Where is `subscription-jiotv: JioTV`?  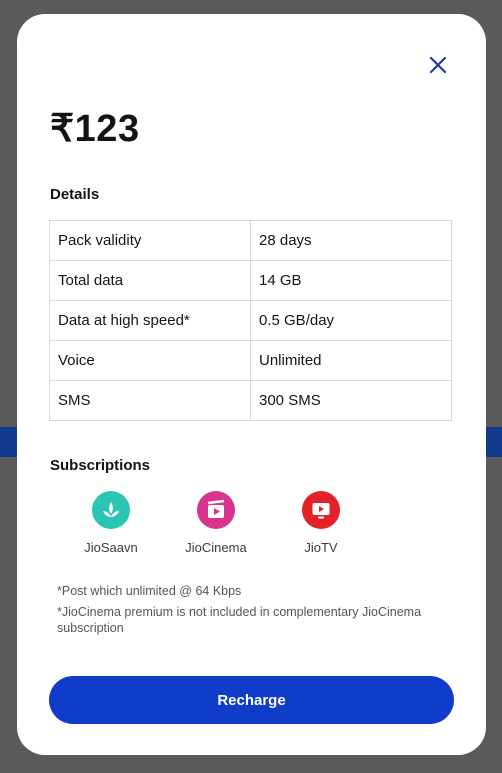
subscription-jiotv: JioTV is located at coordinates (321, 523).